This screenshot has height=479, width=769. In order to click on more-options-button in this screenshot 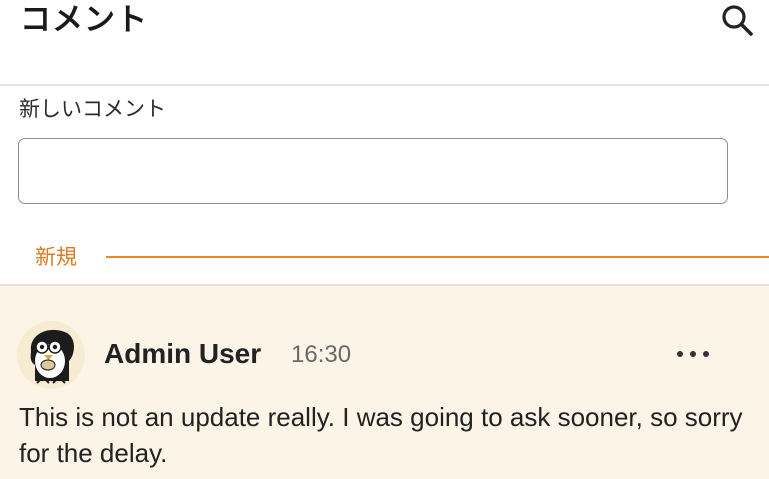, I will do `click(693, 354)`.